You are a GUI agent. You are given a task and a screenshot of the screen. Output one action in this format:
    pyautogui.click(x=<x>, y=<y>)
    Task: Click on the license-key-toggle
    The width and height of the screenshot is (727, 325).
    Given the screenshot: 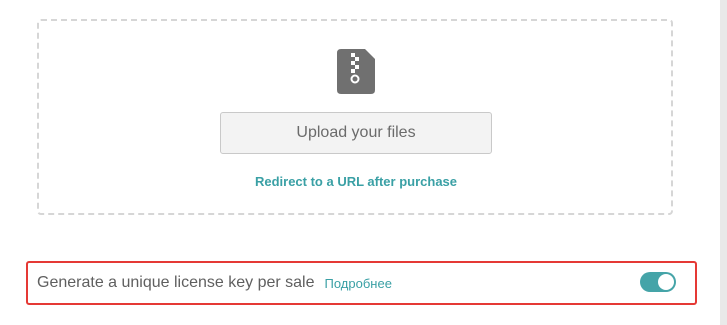 What is the action you would take?
    pyautogui.click(x=658, y=282)
    